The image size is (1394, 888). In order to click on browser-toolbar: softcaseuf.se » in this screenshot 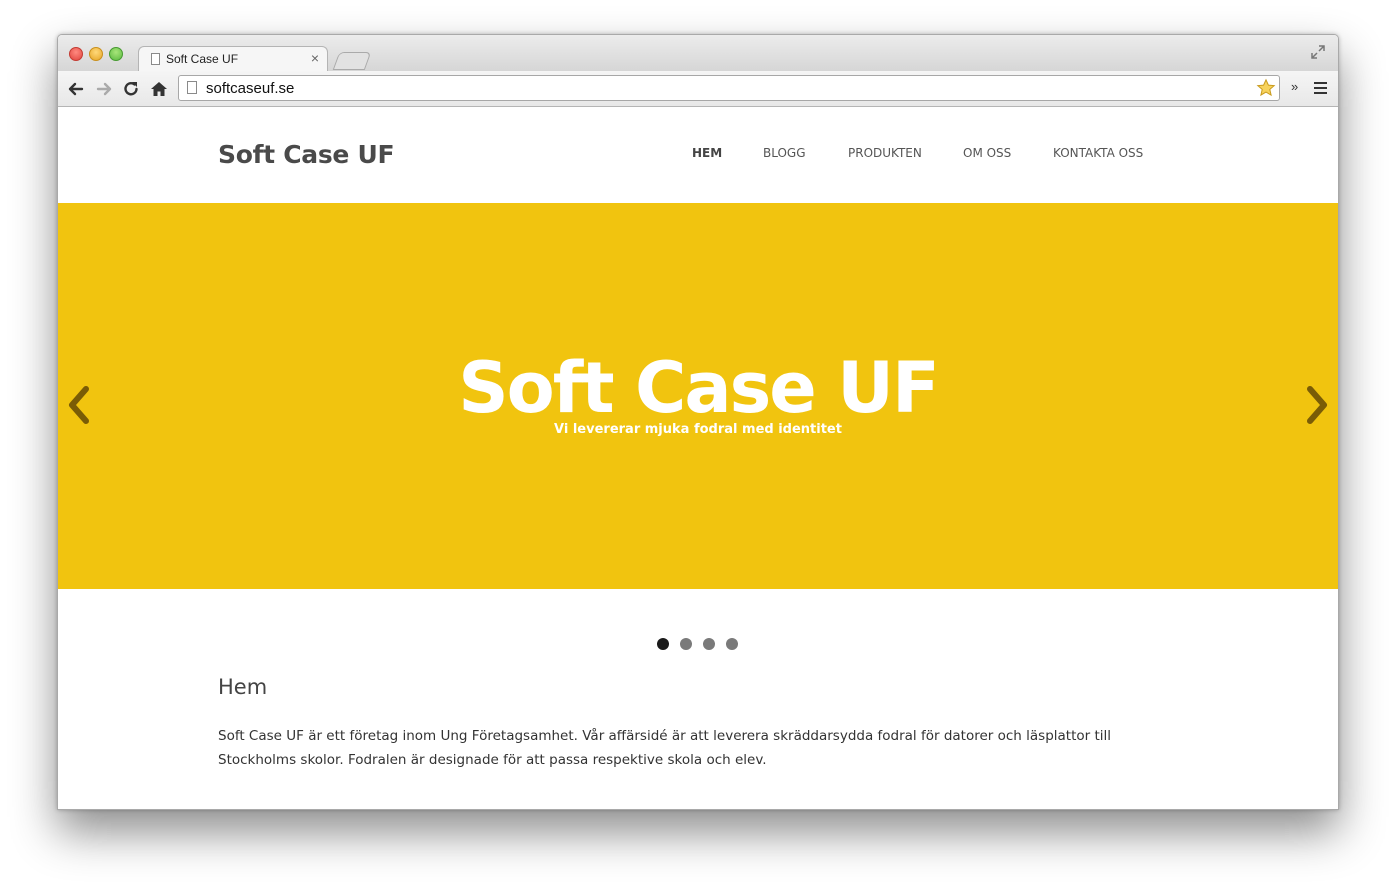, I will do `click(698, 89)`.